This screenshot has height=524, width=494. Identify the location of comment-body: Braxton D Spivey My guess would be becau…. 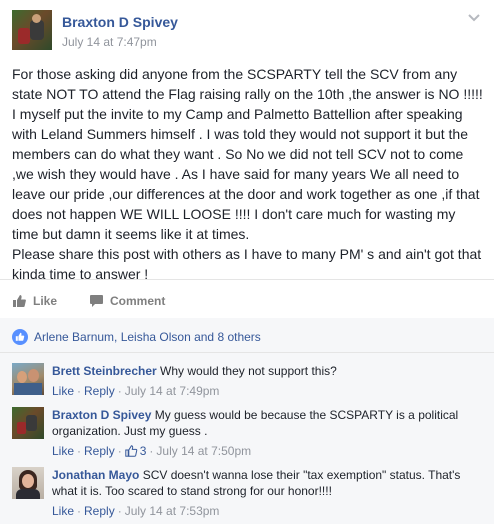
(267, 433).